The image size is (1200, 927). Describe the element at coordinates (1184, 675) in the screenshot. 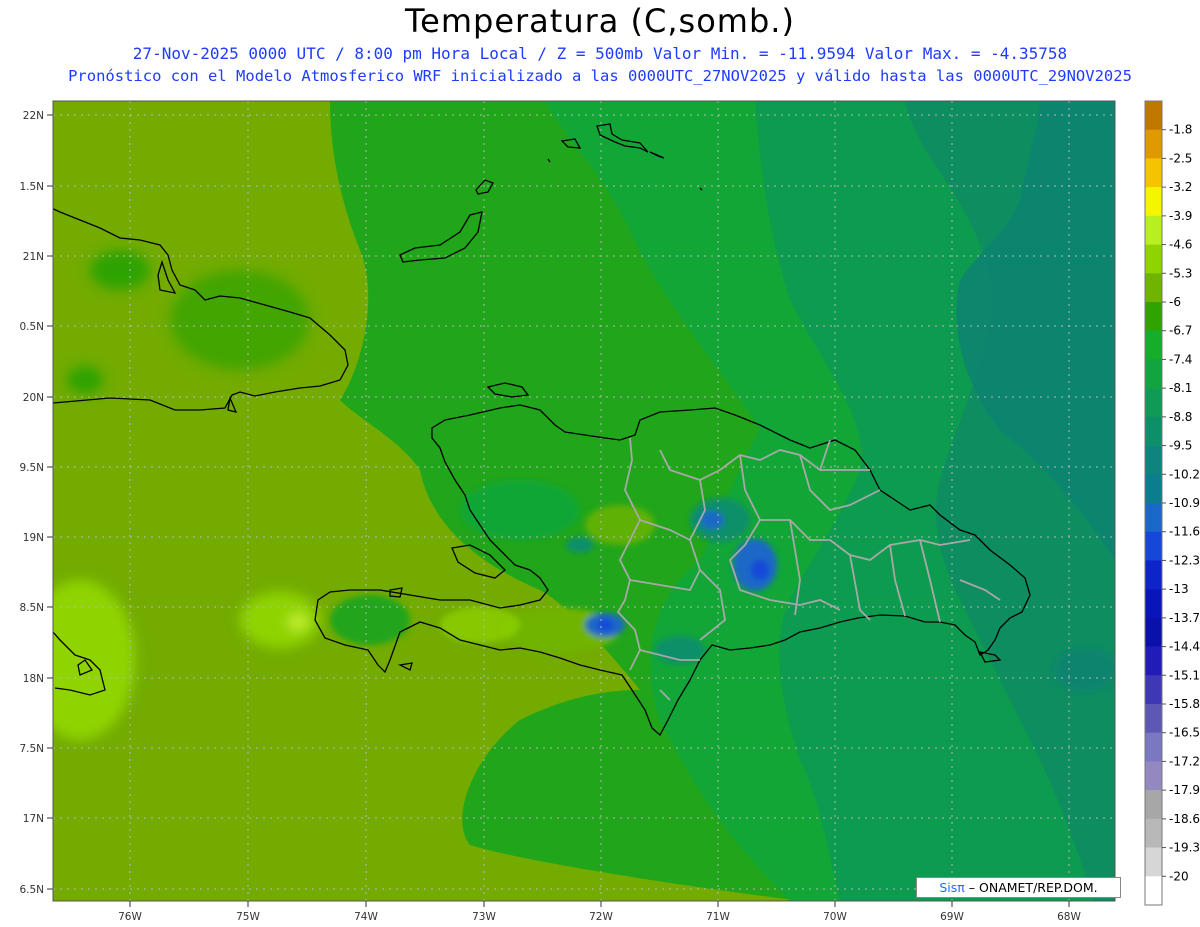

I see `colorbar-label: -15.1` at that location.